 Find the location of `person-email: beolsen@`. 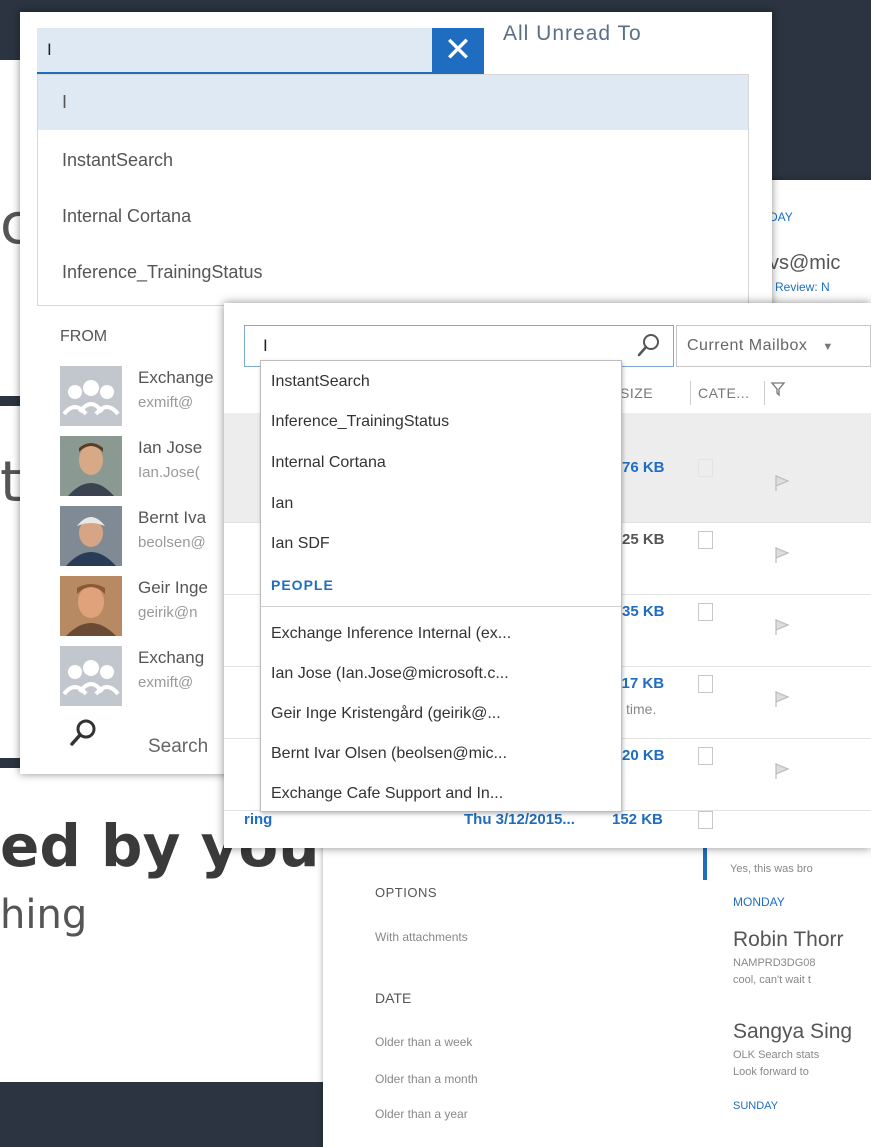

person-email: beolsen@ is located at coordinates (172, 542).